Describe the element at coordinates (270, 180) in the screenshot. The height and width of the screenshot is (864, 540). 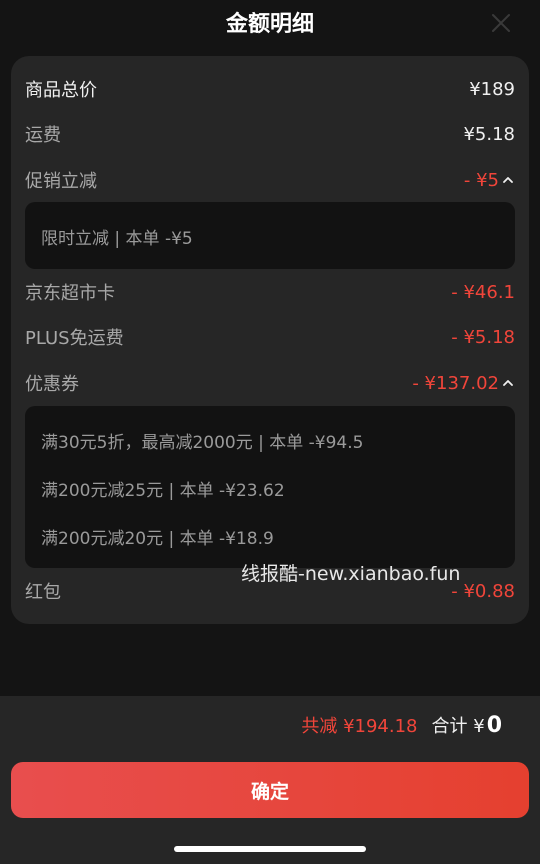
I see `promo-row: 促销立减 - ¥5` at that location.